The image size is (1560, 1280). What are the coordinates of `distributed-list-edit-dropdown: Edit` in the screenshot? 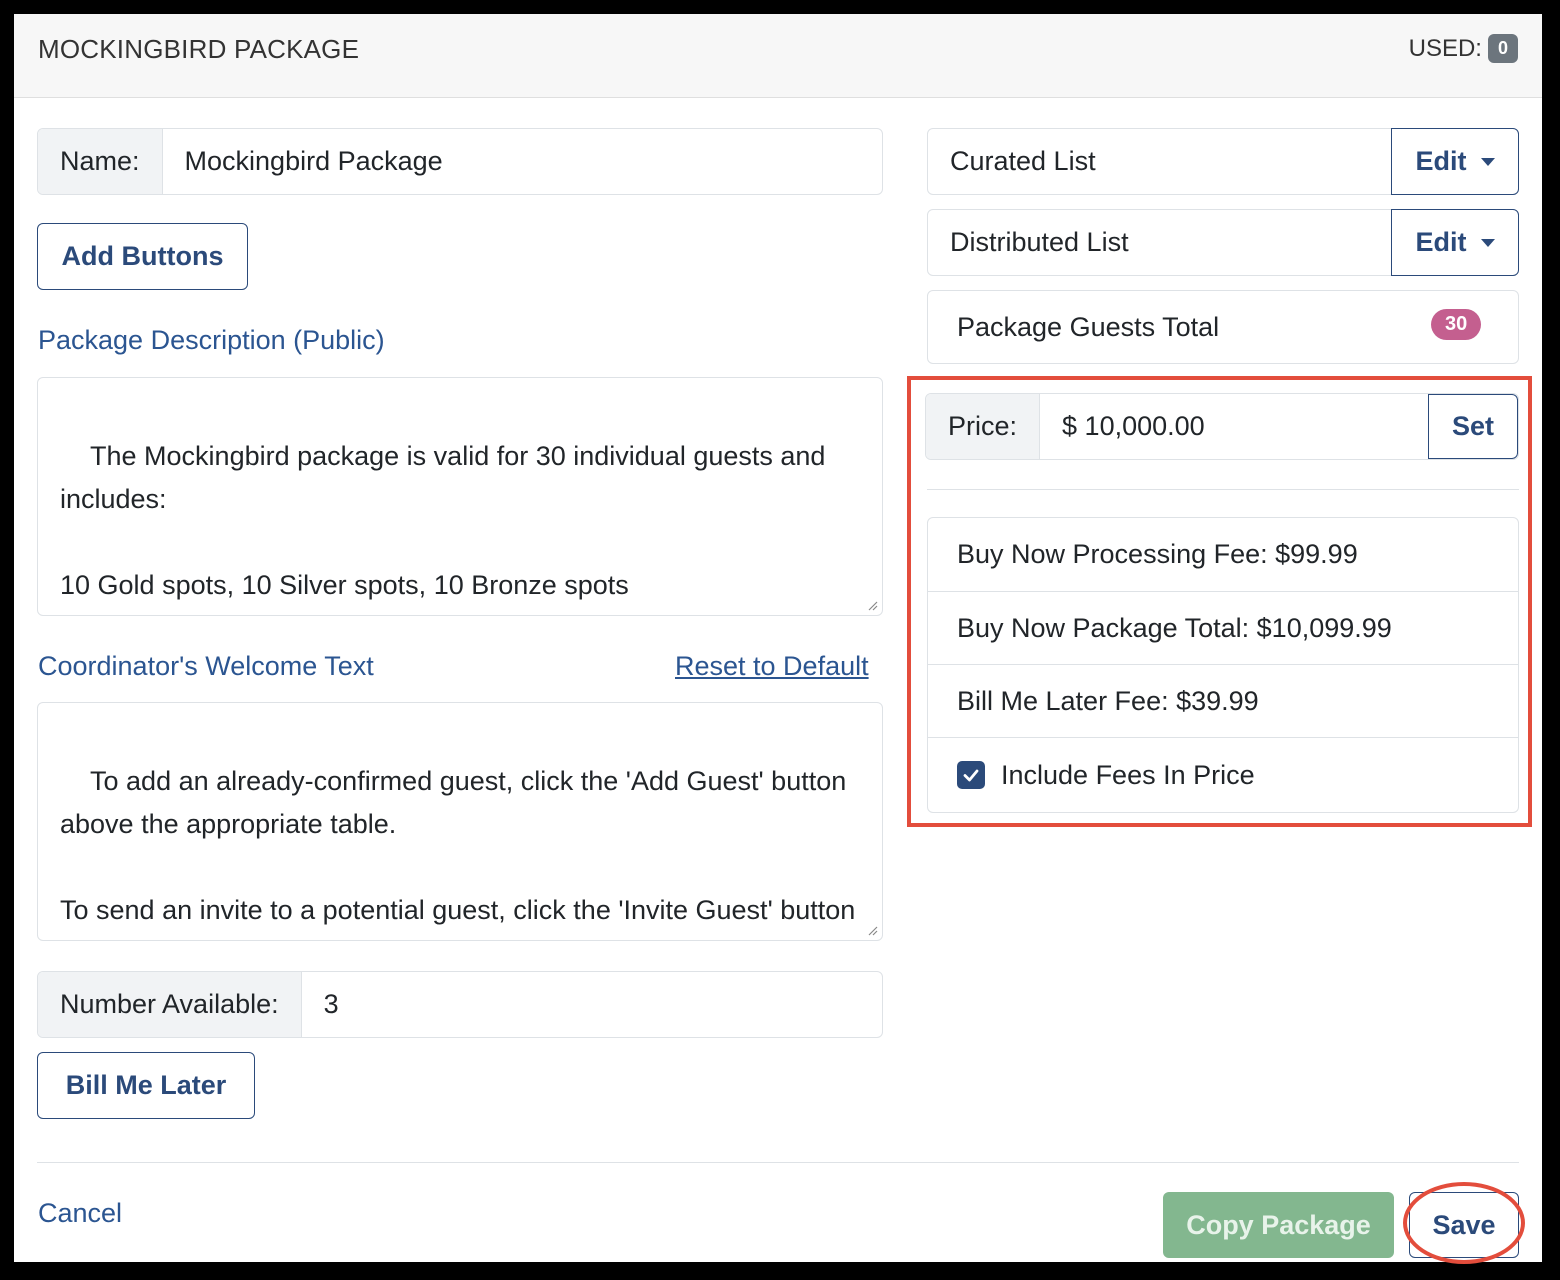 It's located at (1455, 242).